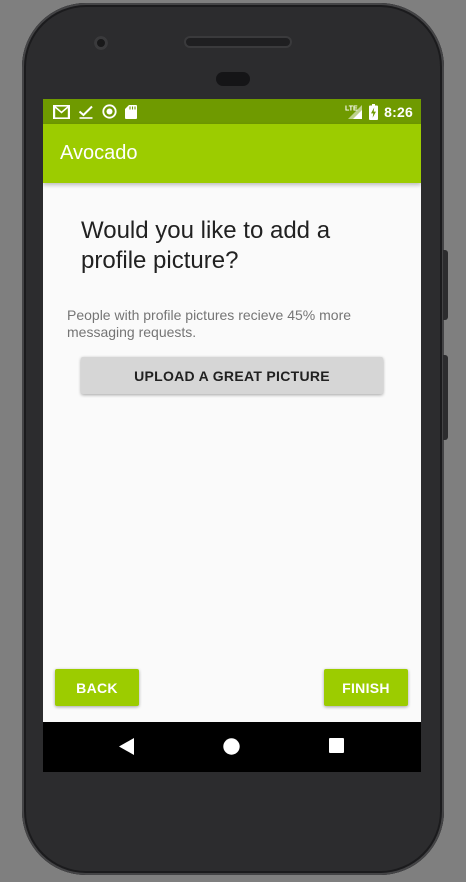 The height and width of the screenshot is (882, 466). Describe the element at coordinates (99, 153) in the screenshot. I see `app-title: Avocado` at that location.